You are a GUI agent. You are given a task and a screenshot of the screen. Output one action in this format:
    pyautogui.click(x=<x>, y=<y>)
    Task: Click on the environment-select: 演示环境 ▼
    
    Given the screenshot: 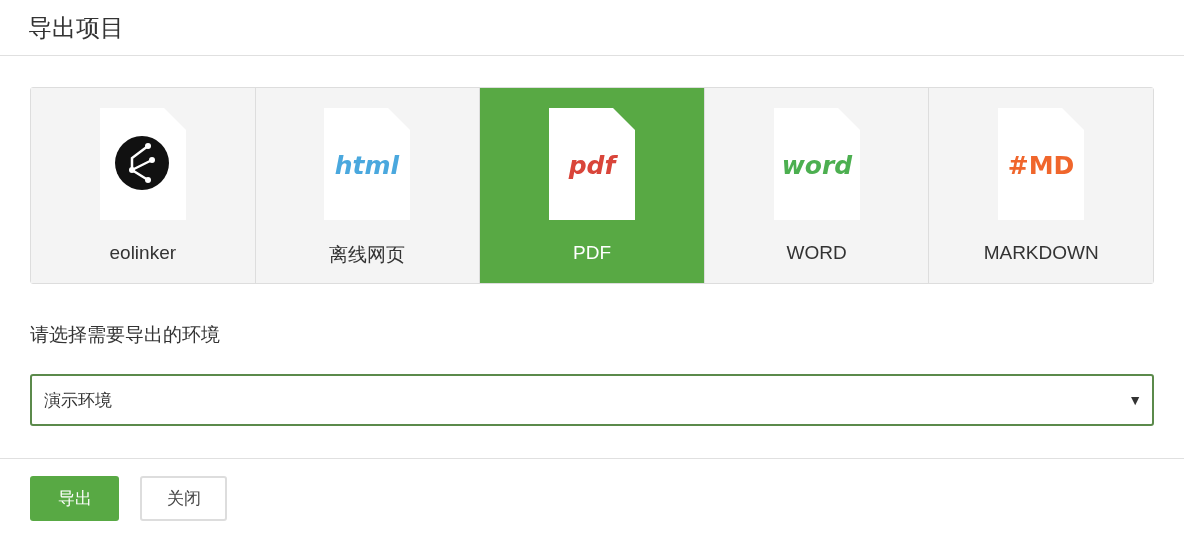 What is the action you would take?
    pyautogui.click(x=592, y=400)
    